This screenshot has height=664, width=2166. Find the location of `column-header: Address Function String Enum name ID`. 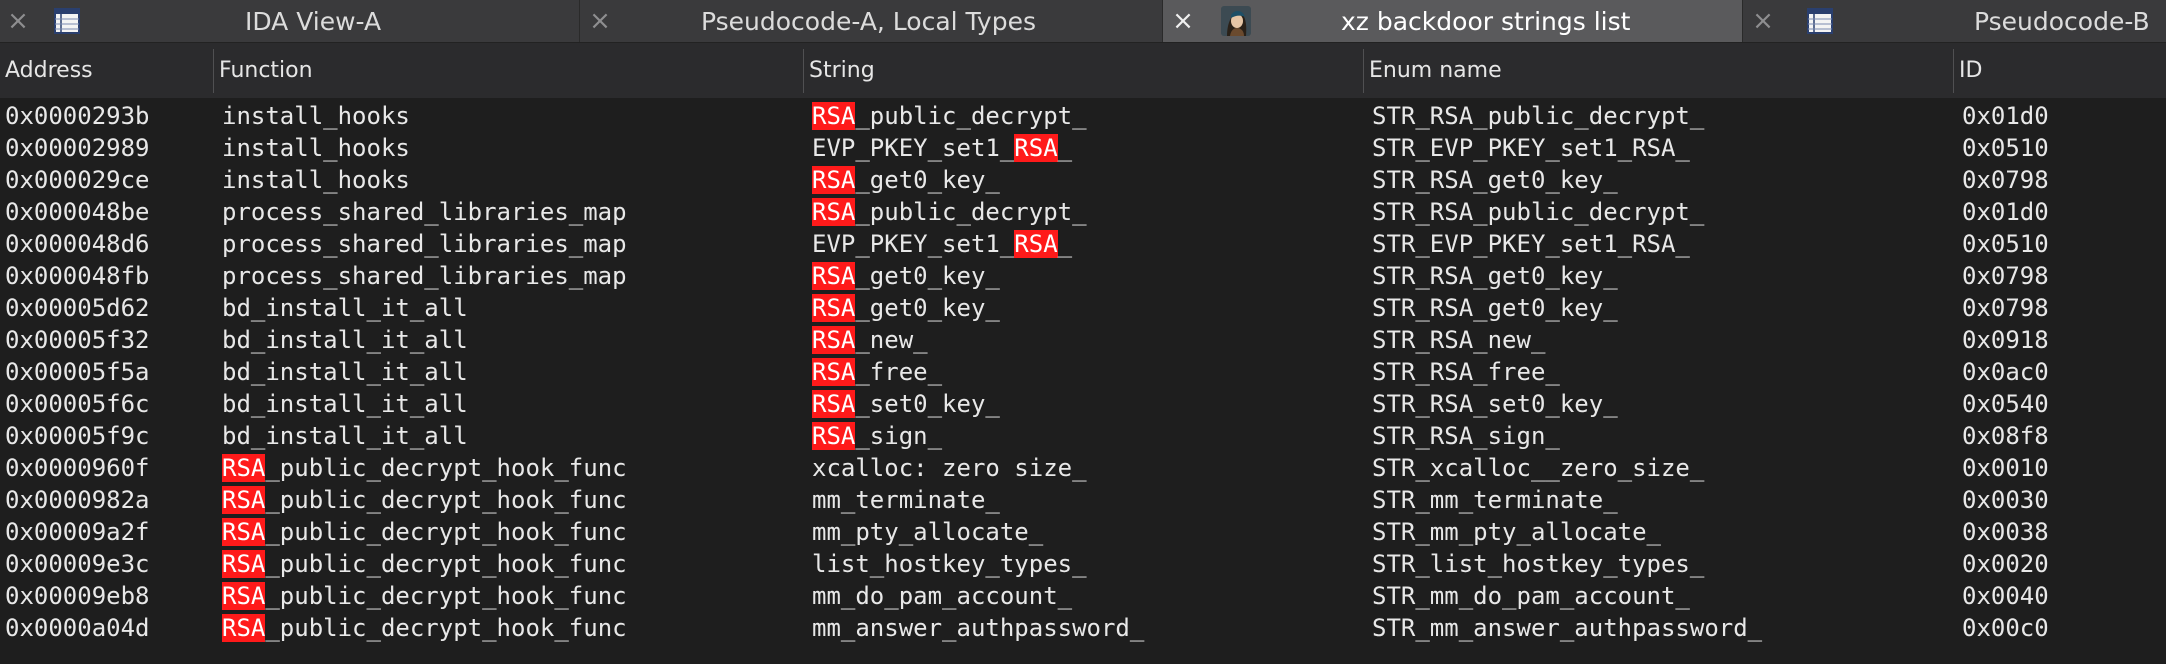

column-header: Address Function String Enum name ID is located at coordinates (1083, 70).